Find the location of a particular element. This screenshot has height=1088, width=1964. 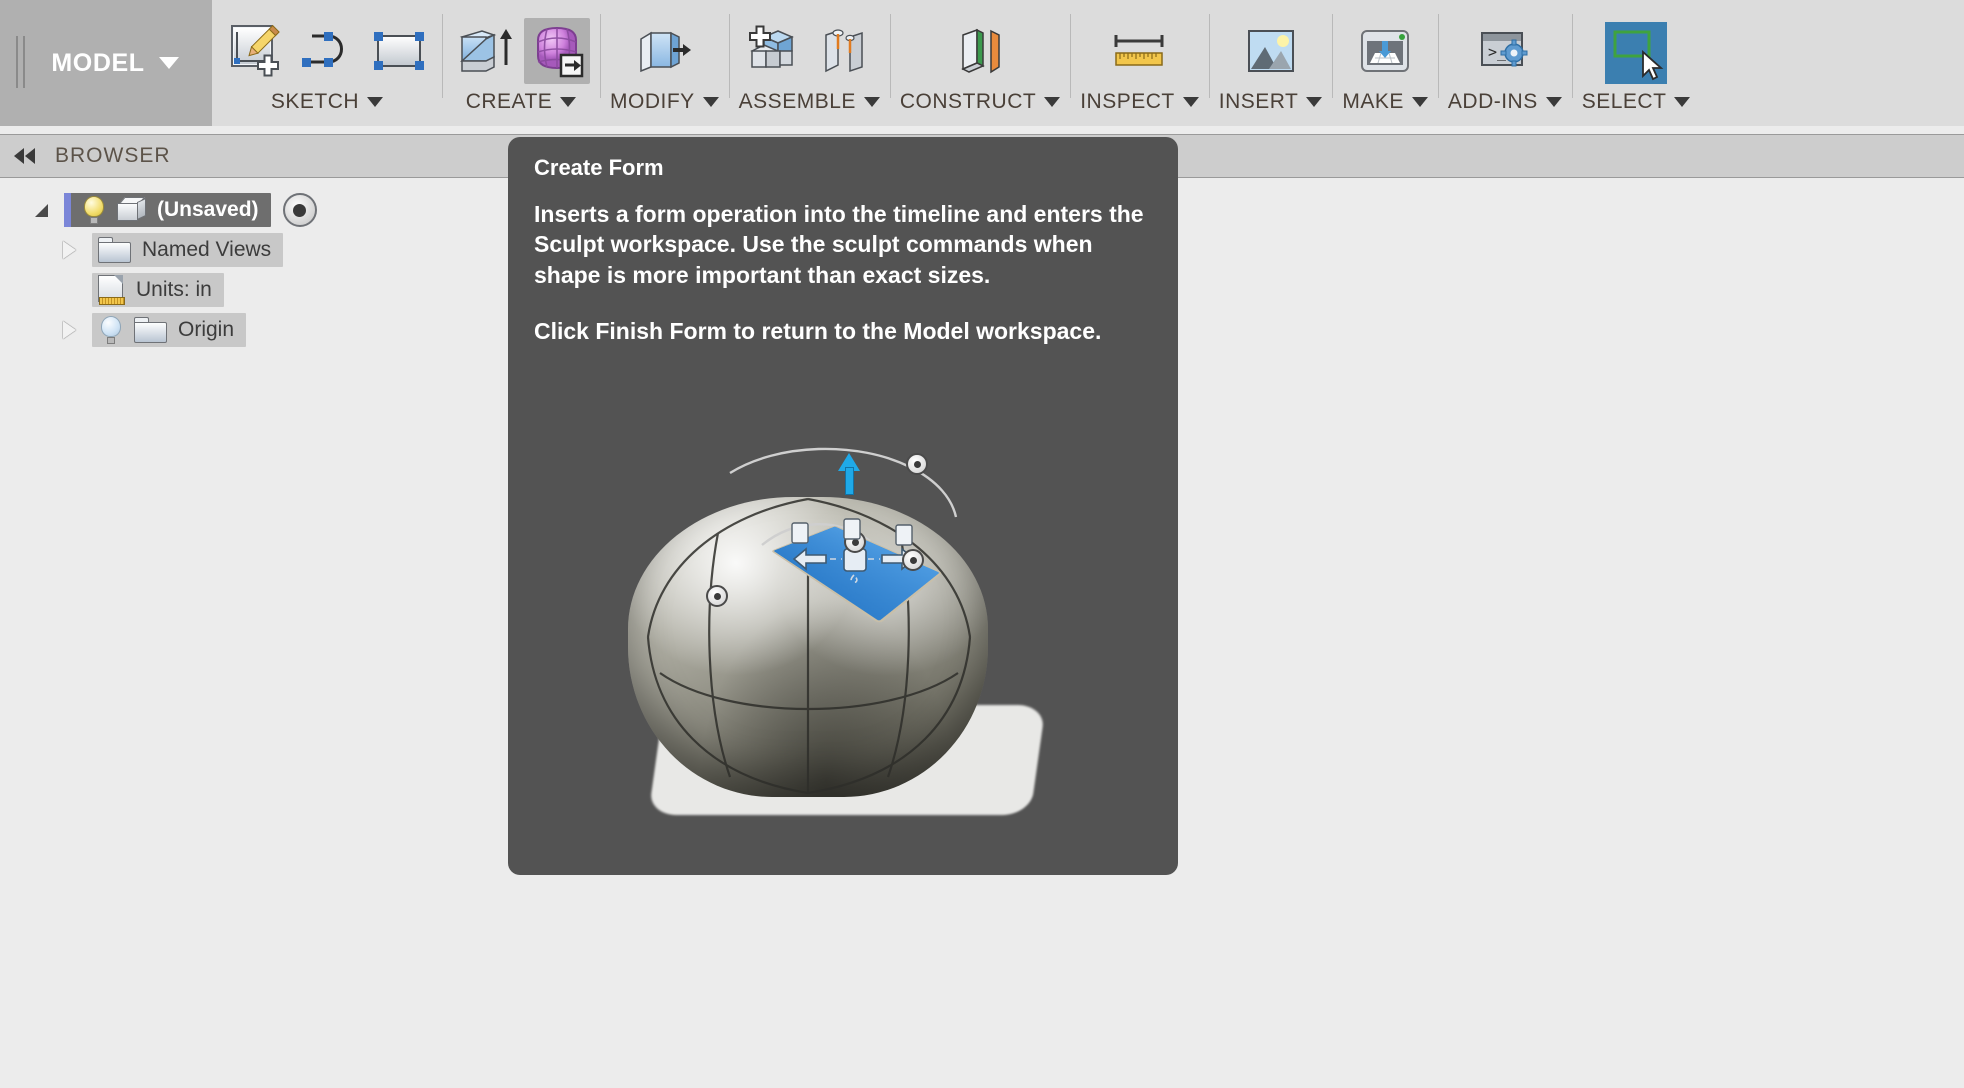

component-cube-icon is located at coordinates (132, 210).